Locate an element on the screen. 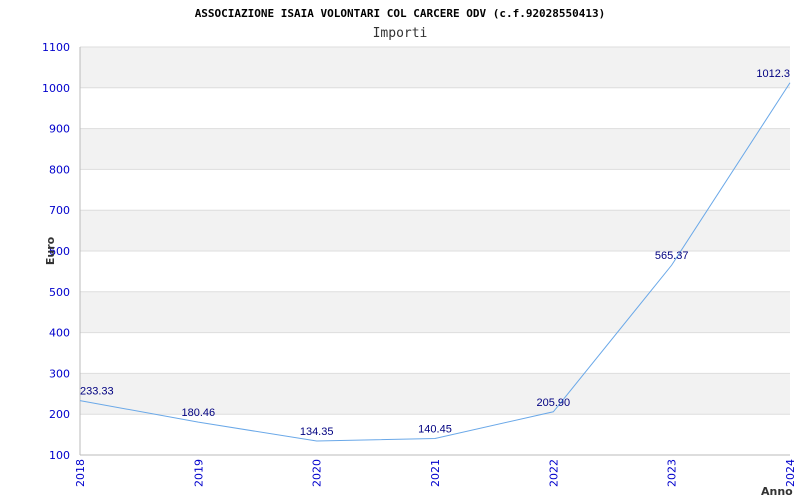 The image size is (800, 500). y-tick-label: 900 is located at coordinates (59, 129).